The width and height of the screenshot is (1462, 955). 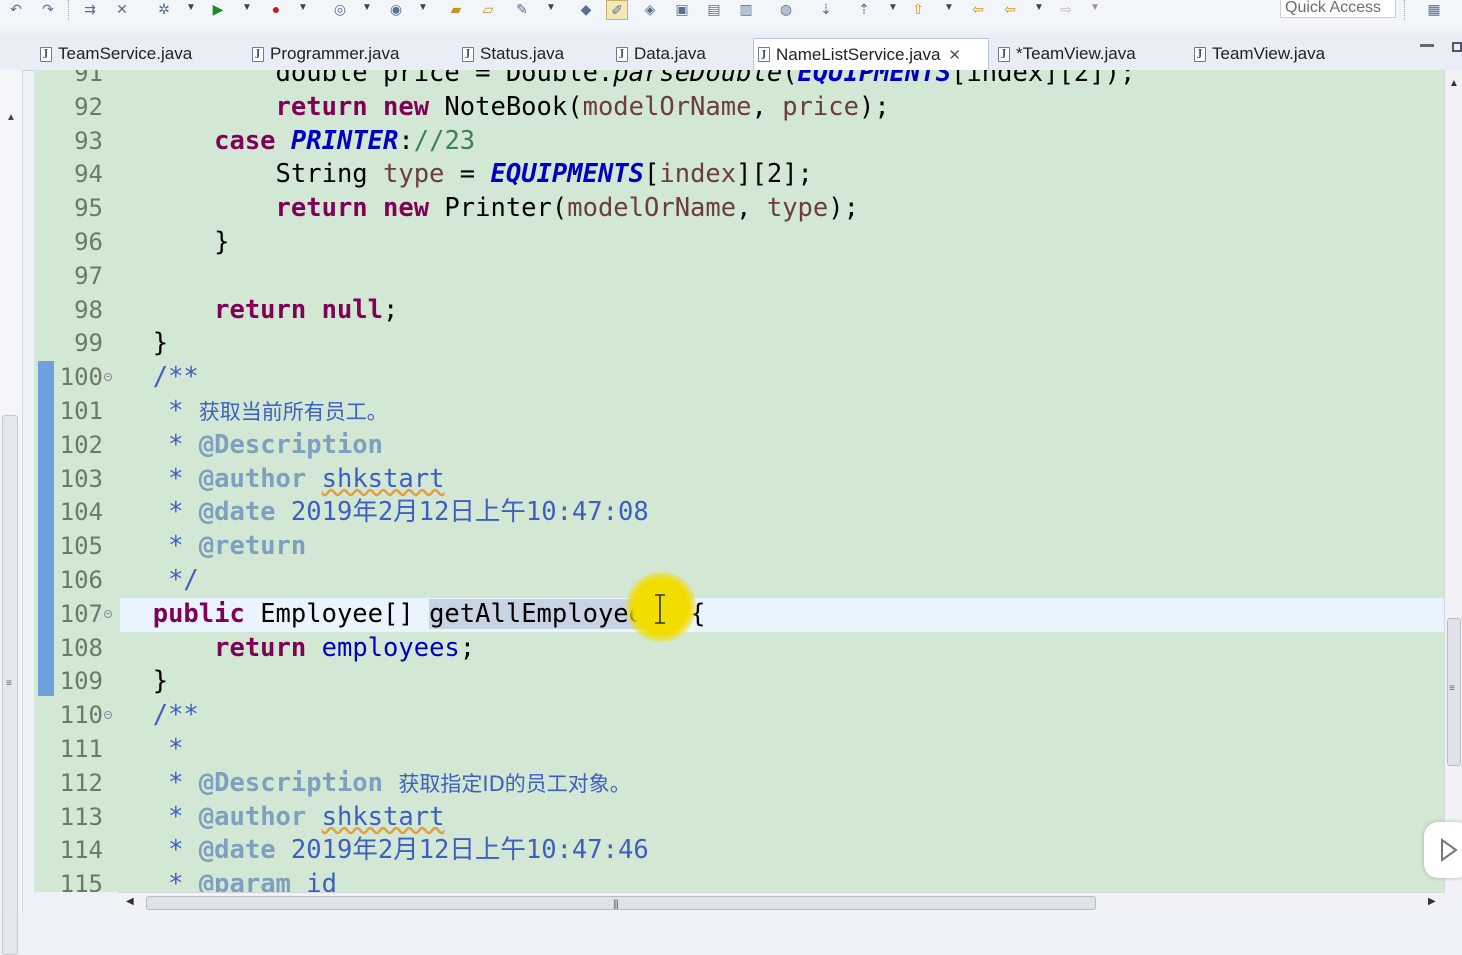 What do you see at coordinates (122, 9) in the screenshot?
I see `skip-breakpoints-icon: ✕` at bounding box center [122, 9].